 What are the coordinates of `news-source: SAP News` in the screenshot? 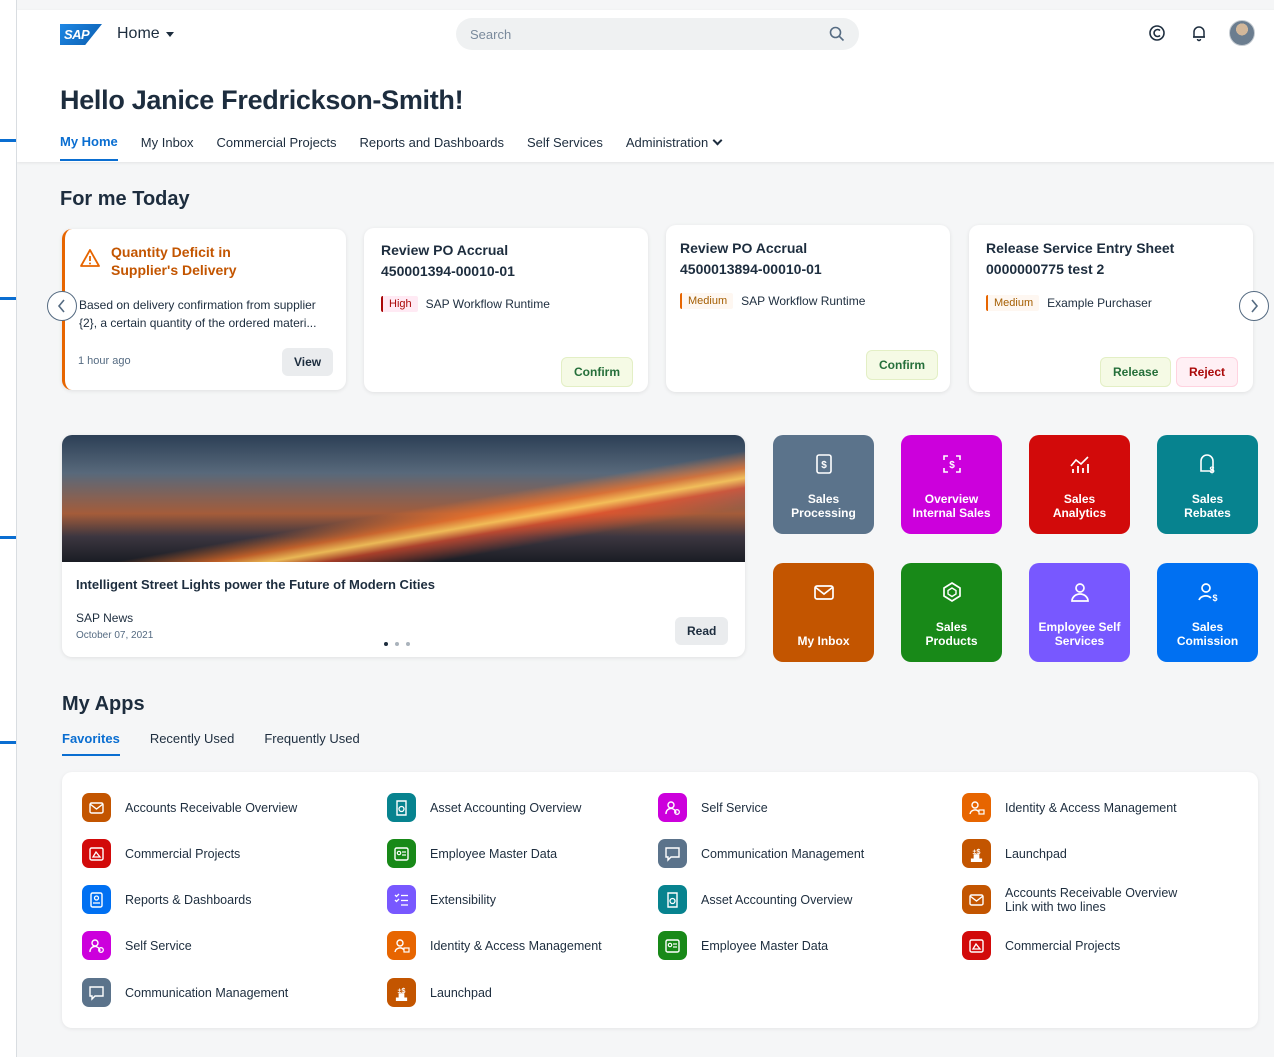 It's located at (105, 618).